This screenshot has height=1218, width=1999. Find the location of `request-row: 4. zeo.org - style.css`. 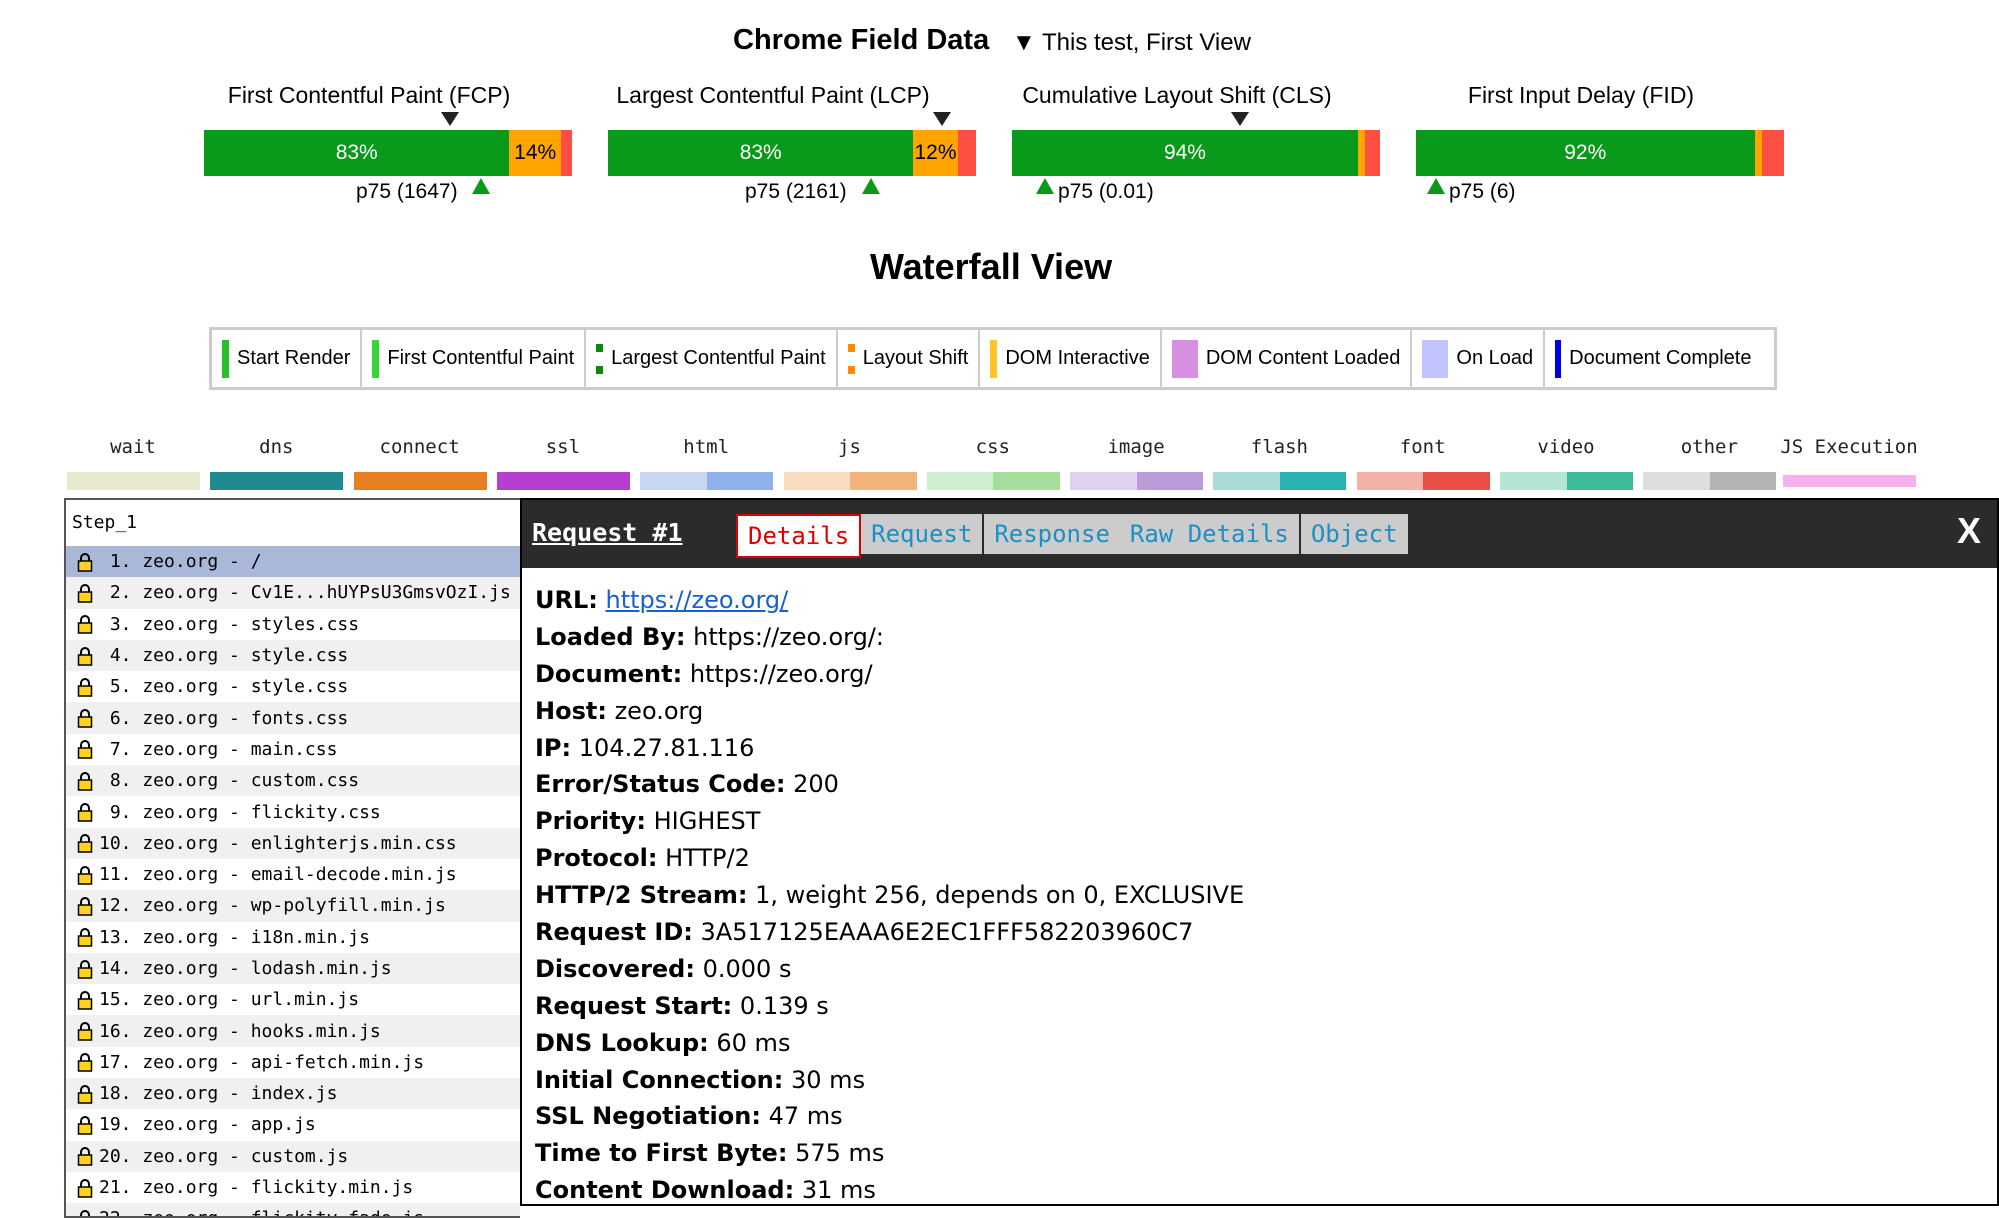

request-row: 4. zeo.org - style.css is located at coordinates (293, 655).